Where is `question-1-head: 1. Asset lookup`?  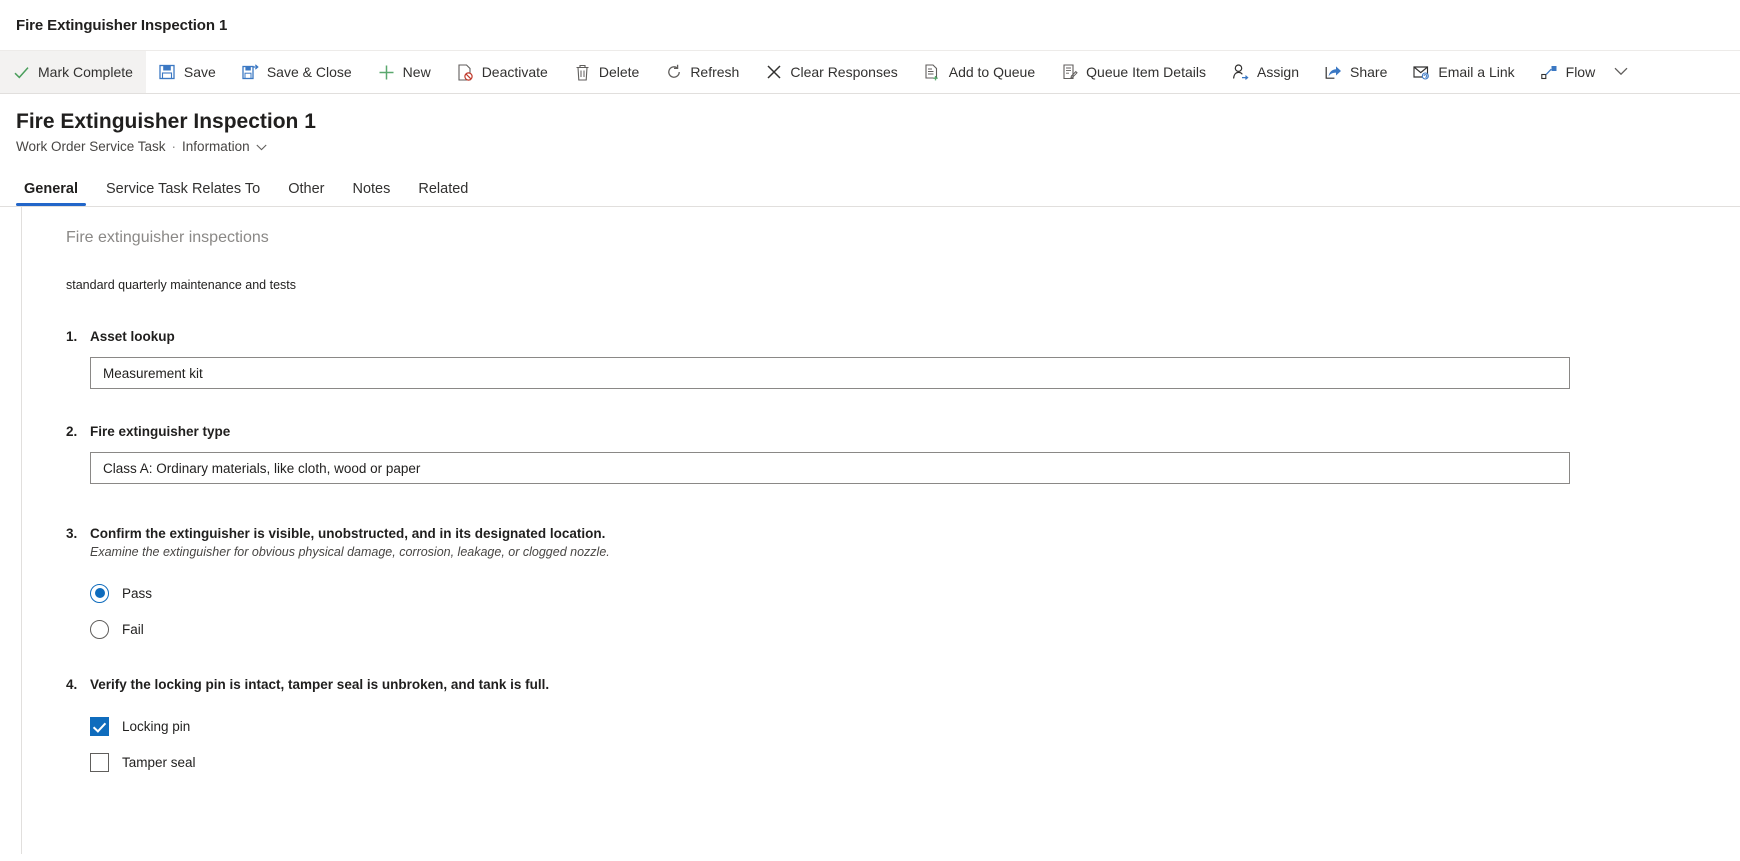 question-1-head: 1. Asset lookup is located at coordinates (903, 336).